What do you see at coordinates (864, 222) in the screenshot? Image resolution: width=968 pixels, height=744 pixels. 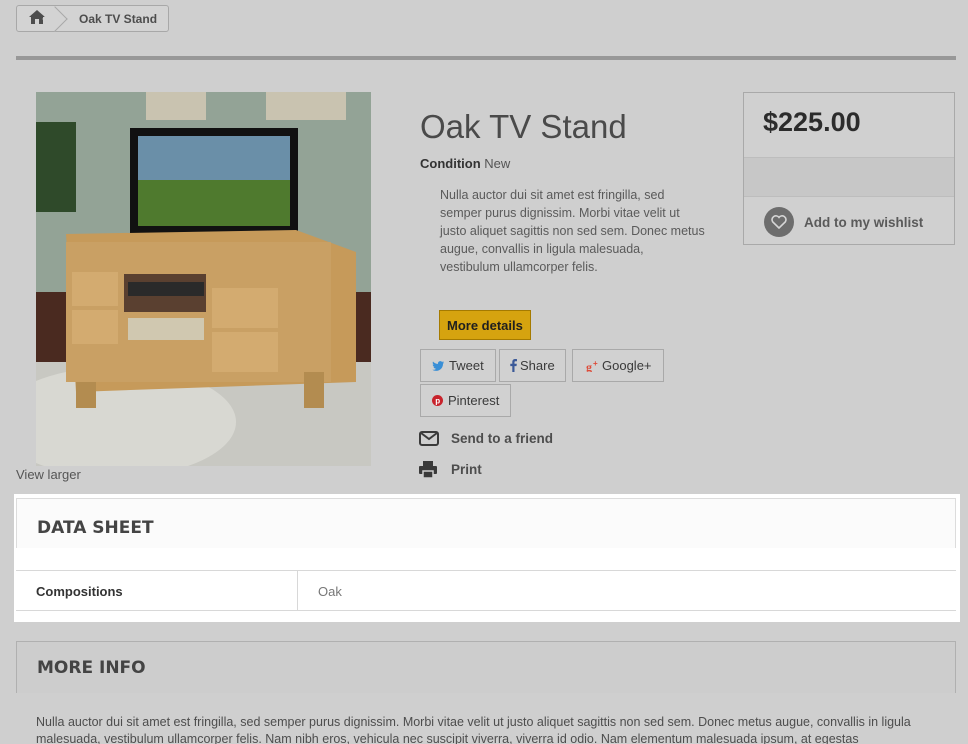 I see `wishlist-label: Add to my wishlist` at bounding box center [864, 222].